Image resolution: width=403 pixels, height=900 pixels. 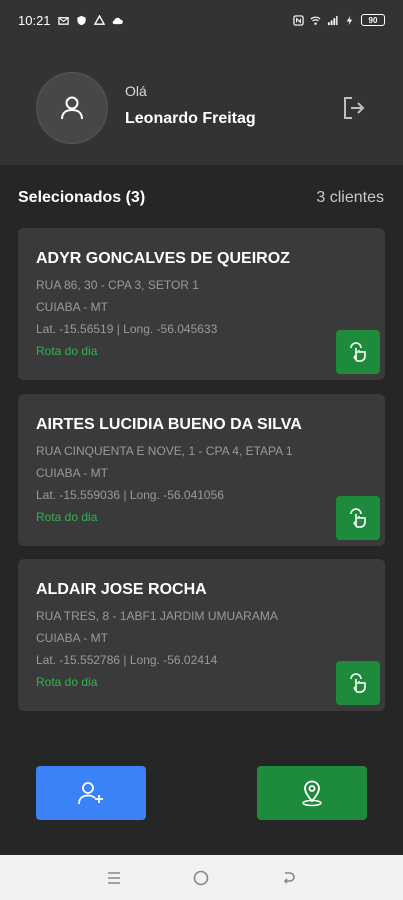 I want to click on home-nav-button, so click(x=201, y=878).